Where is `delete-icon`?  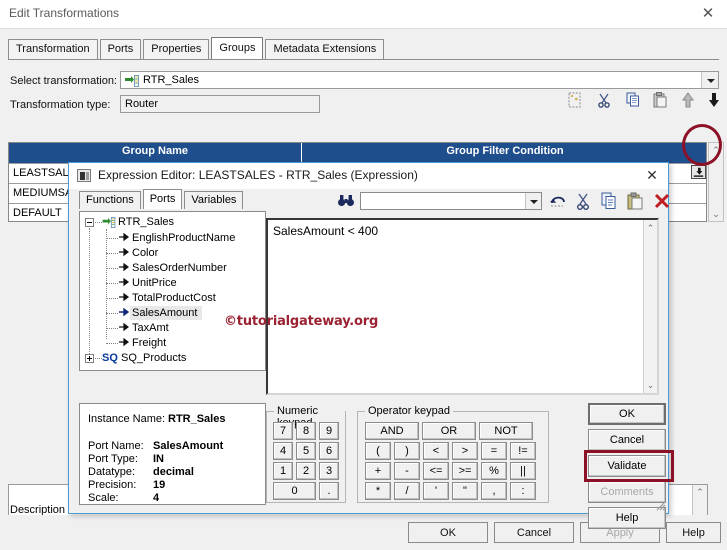
delete-icon is located at coordinates (662, 201).